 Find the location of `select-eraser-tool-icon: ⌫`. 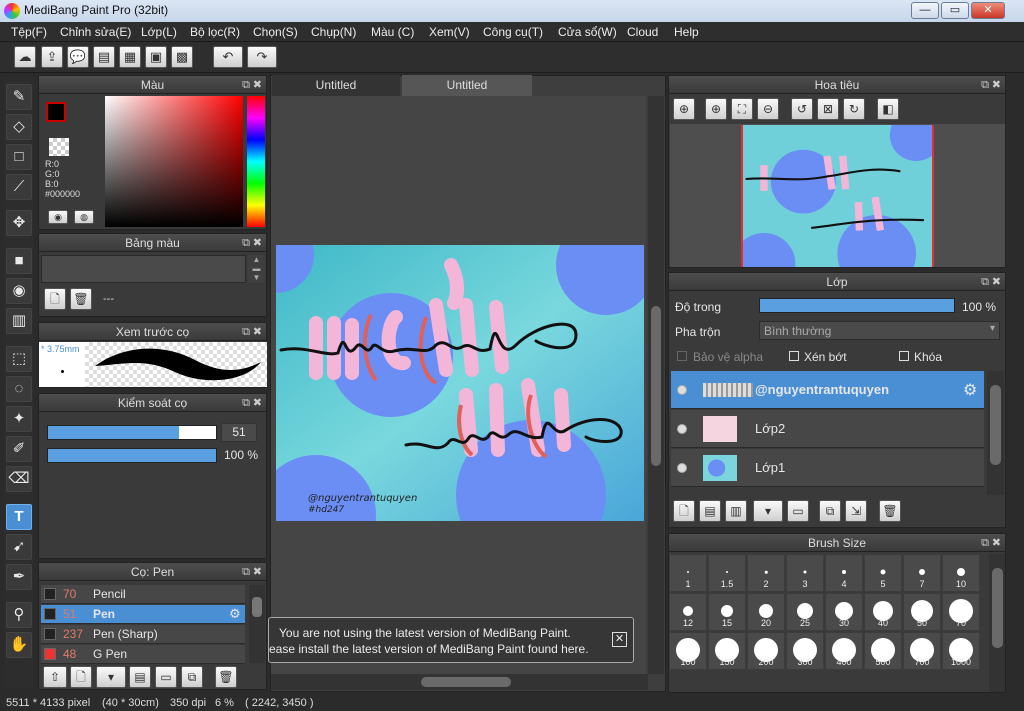

select-eraser-tool-icon: ⌫ is located at coordinates (19, 479).